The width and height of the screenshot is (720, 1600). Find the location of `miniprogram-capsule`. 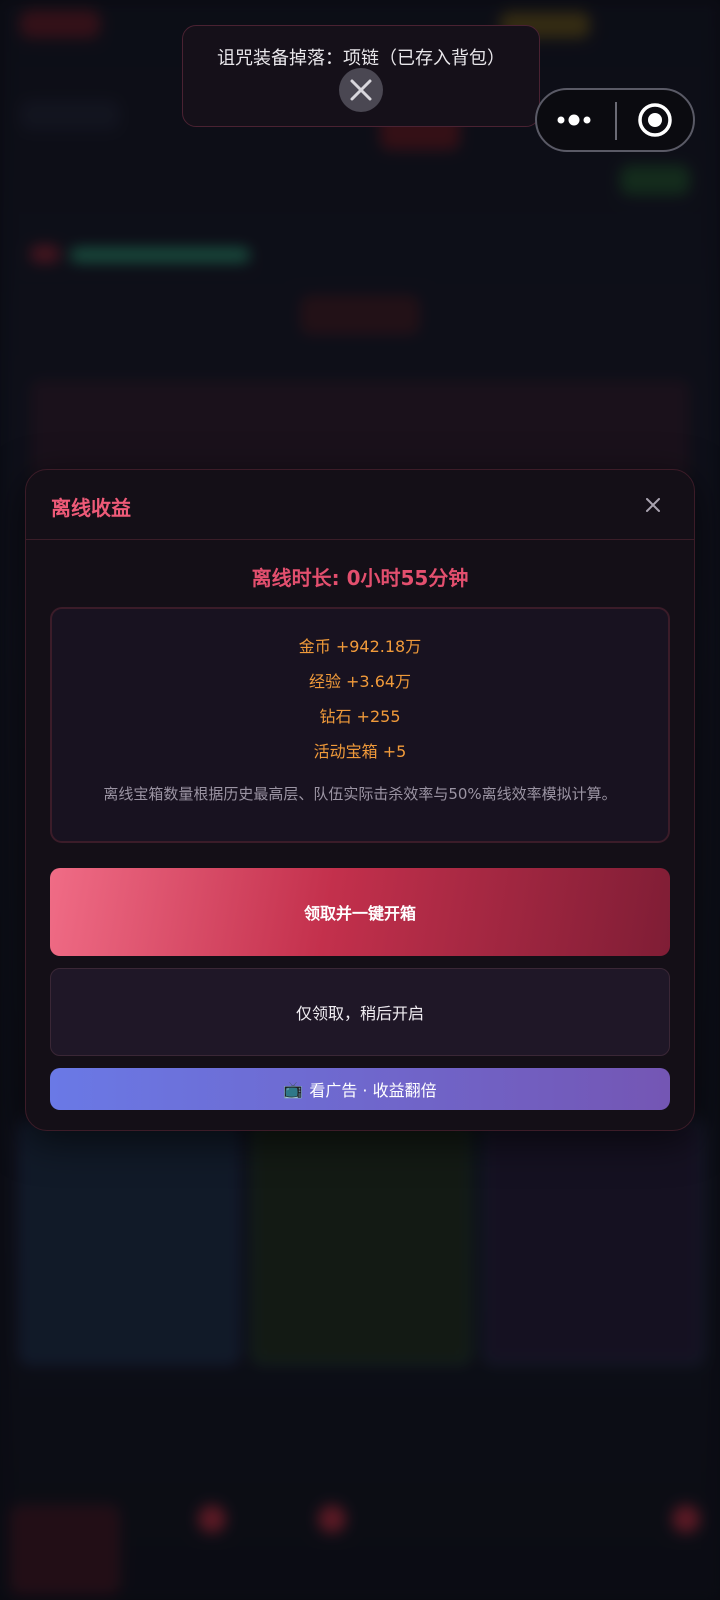

miniprogram-capsule is located at coordinates (615, 120).